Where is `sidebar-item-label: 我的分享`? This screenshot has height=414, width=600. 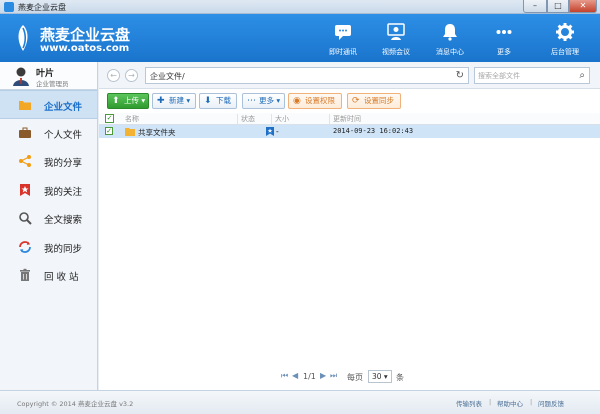 sidebar-item-label: 我的分享 is located at coordinates (63, 163).